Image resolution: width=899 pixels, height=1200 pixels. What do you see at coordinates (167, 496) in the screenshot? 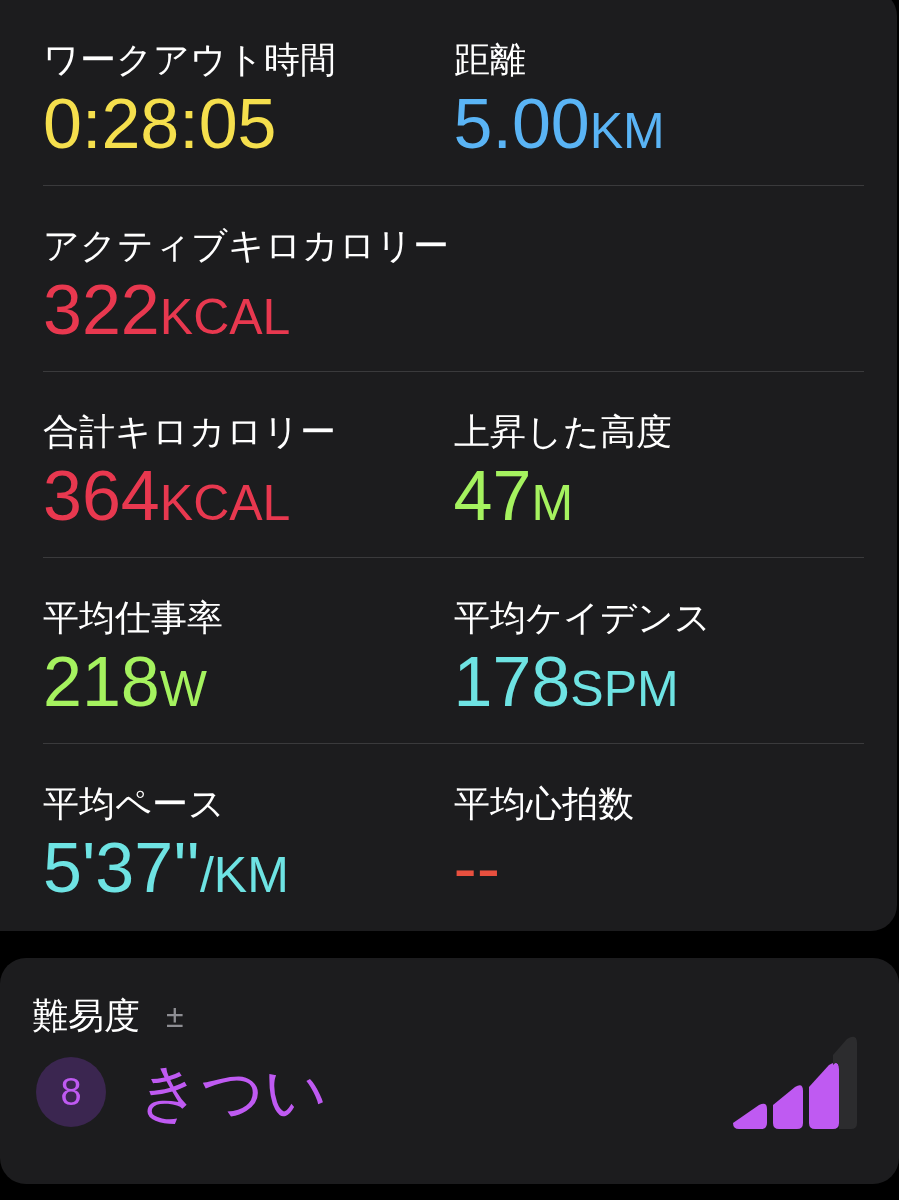
I see `metric-value: 364KCAL` at bounding box center [167, 496].